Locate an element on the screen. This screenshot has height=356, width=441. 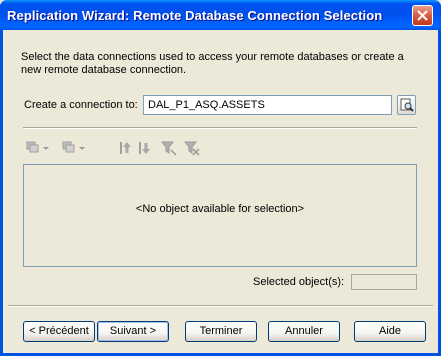
filter-icon is located at coordinates (169, 148).